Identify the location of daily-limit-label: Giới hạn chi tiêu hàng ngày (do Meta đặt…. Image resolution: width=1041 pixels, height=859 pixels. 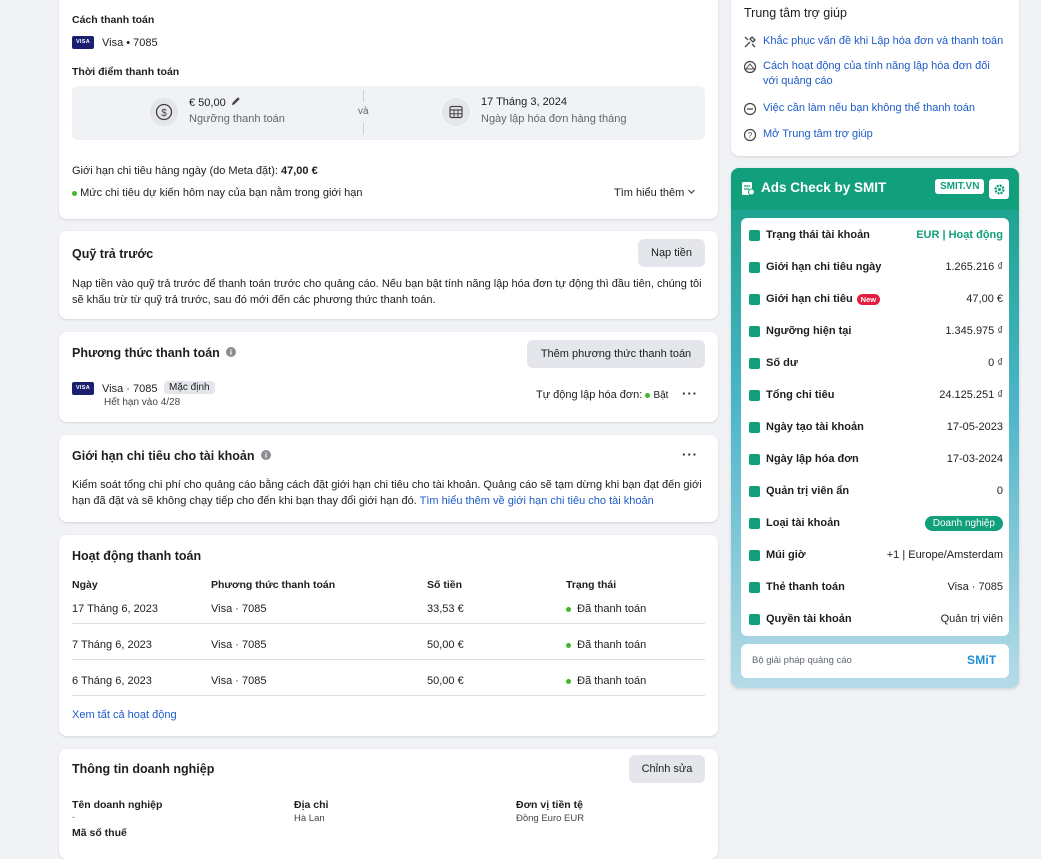
(175, 171).